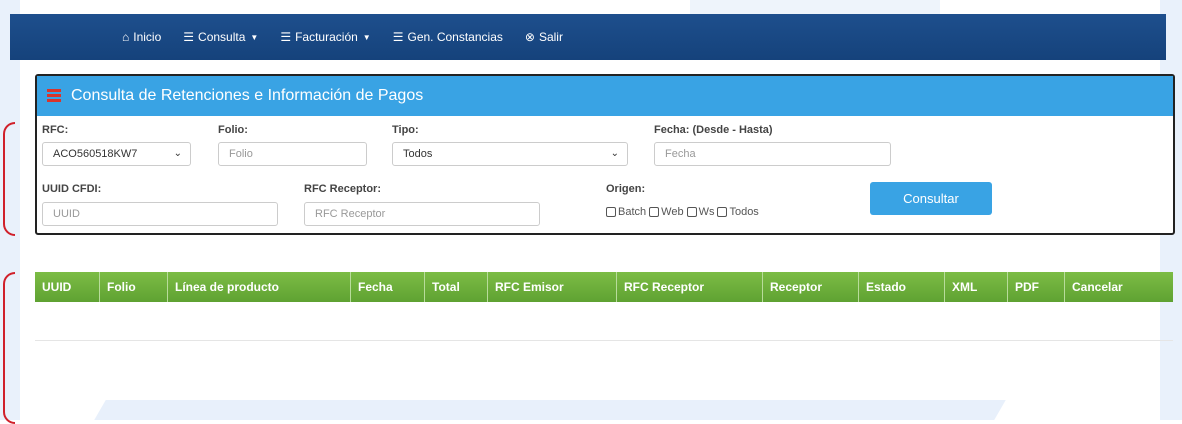 This screenshot has width=1182, height=424. What do you see at coordinates (529, 37) in the screenshot?
I see `close-circle-icon: ⊗` at bounding box center [529, 37].